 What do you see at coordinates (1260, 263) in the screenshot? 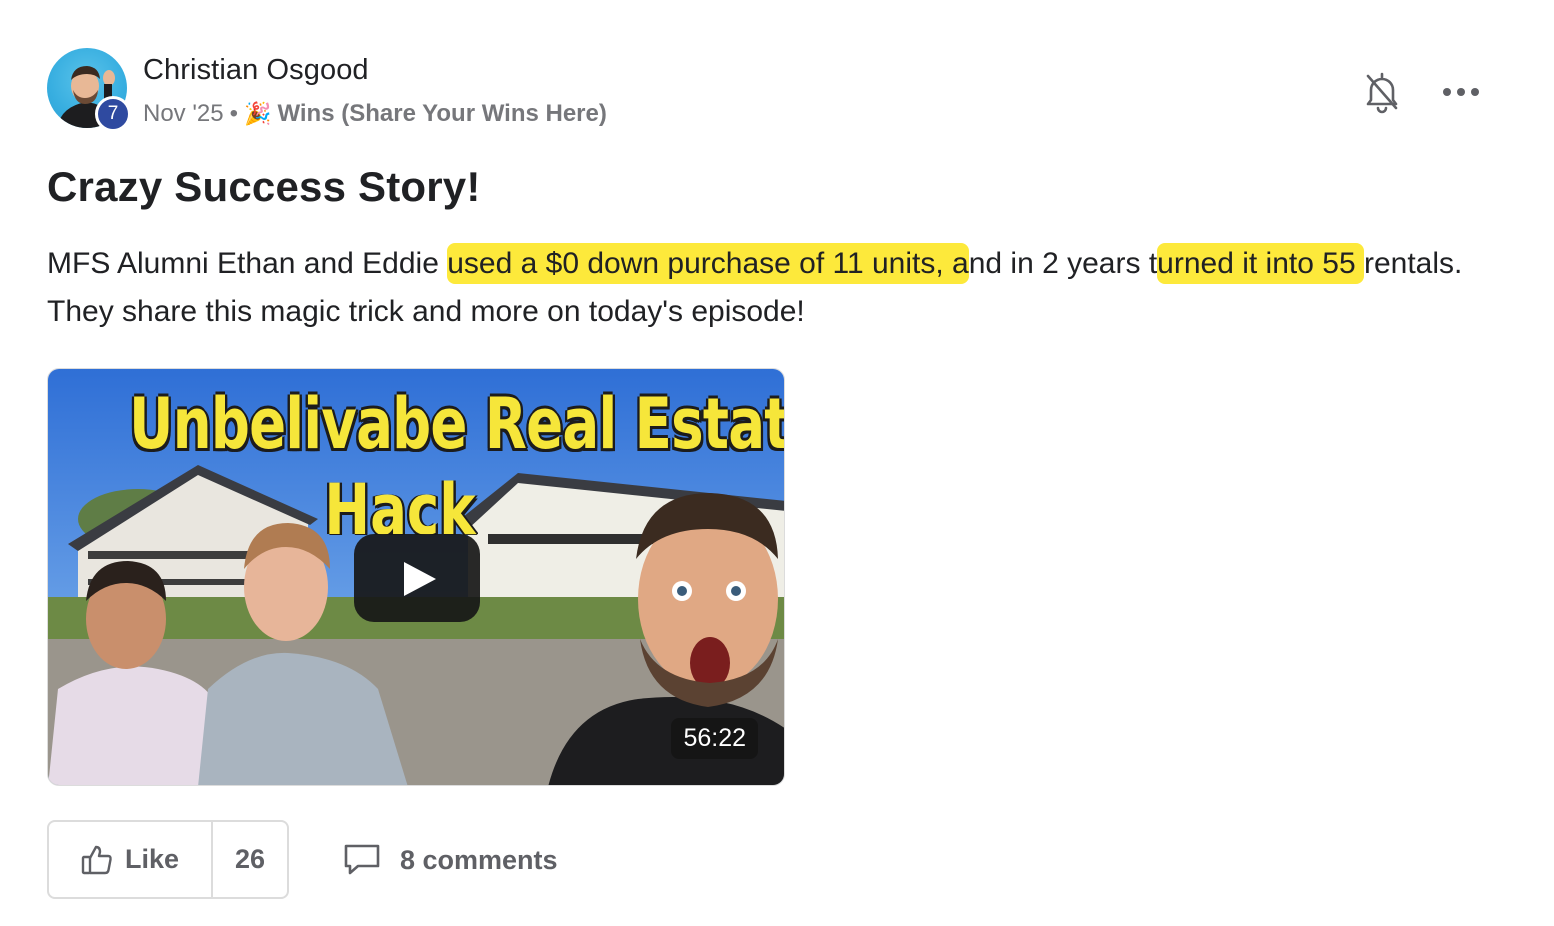
I see `highlighted-text: urned it into 55` at bounding box center [1260, 263].